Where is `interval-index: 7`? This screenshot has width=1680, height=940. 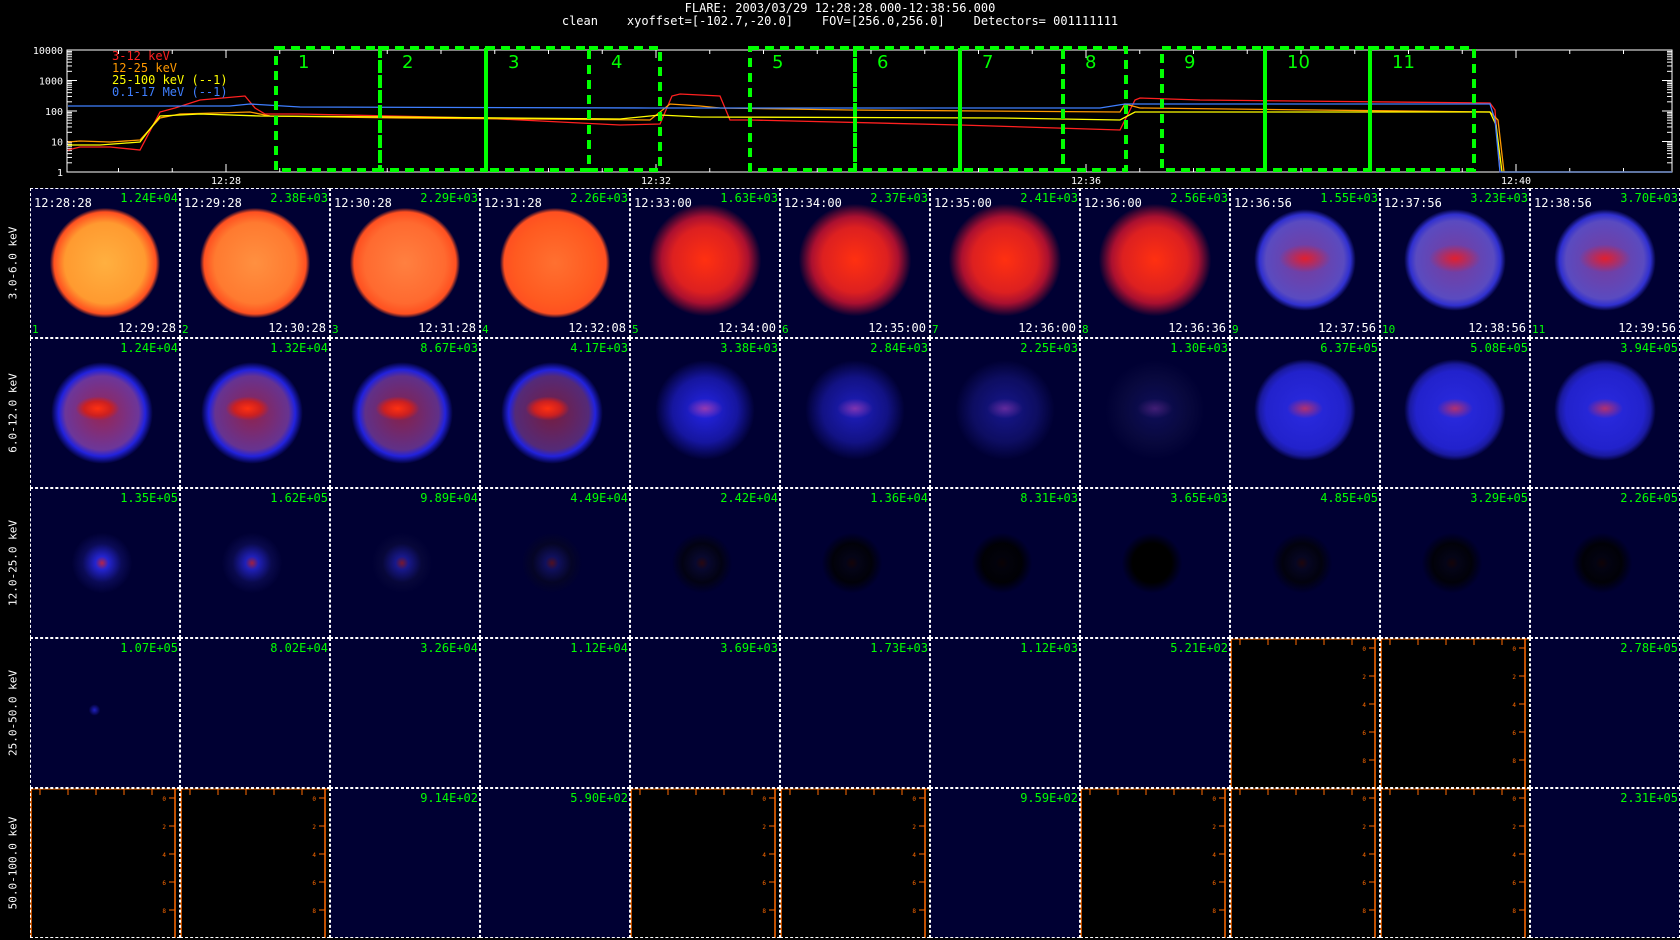
interval-index: 7 is located at coordinates (935, 329).